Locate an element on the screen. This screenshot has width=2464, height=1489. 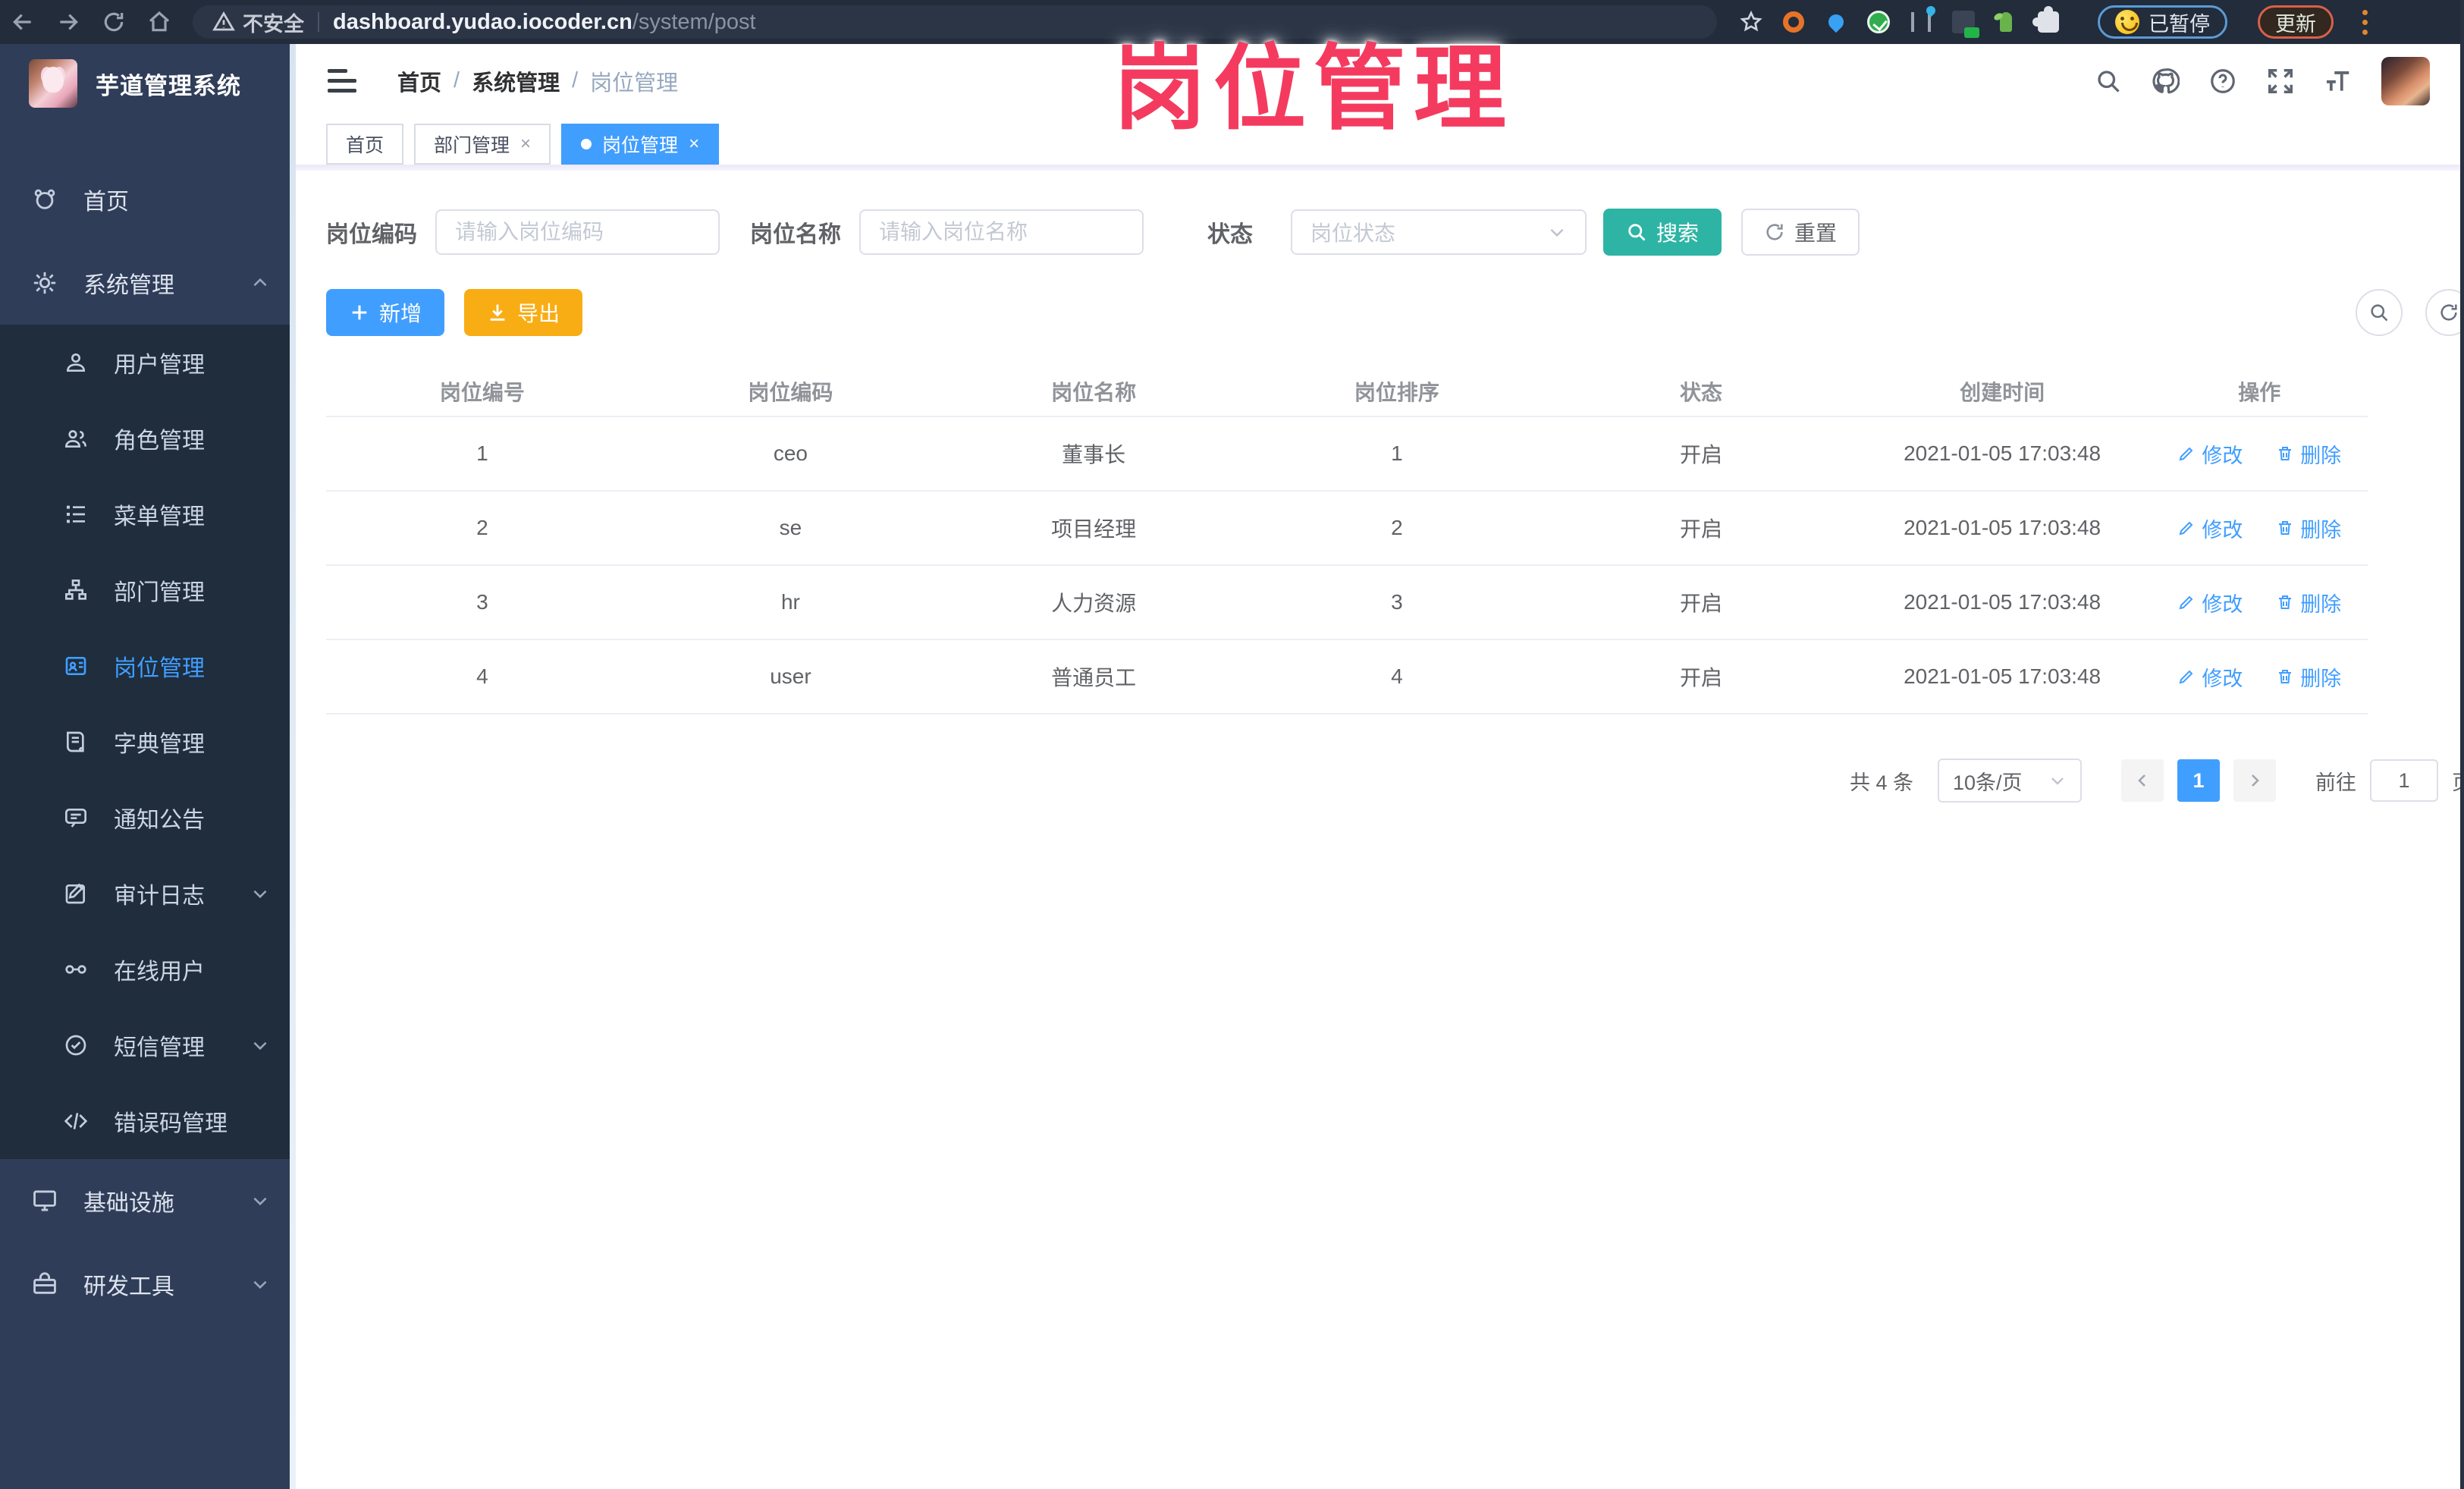
cell-name: 项目经理 is located at coordinates (1093, 527).